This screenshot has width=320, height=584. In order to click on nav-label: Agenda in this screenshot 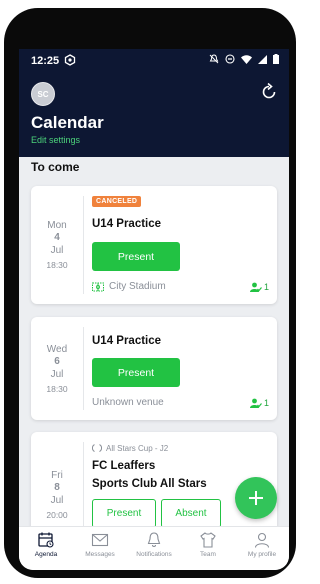, I will do `click(46, 554)`.